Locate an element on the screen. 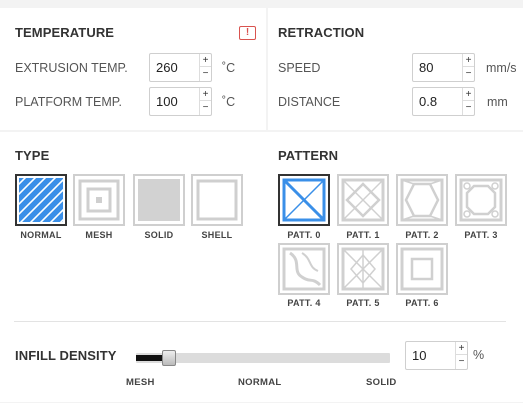  pattern-3-label: PATT. 3 is located at coordinates (481, 235).